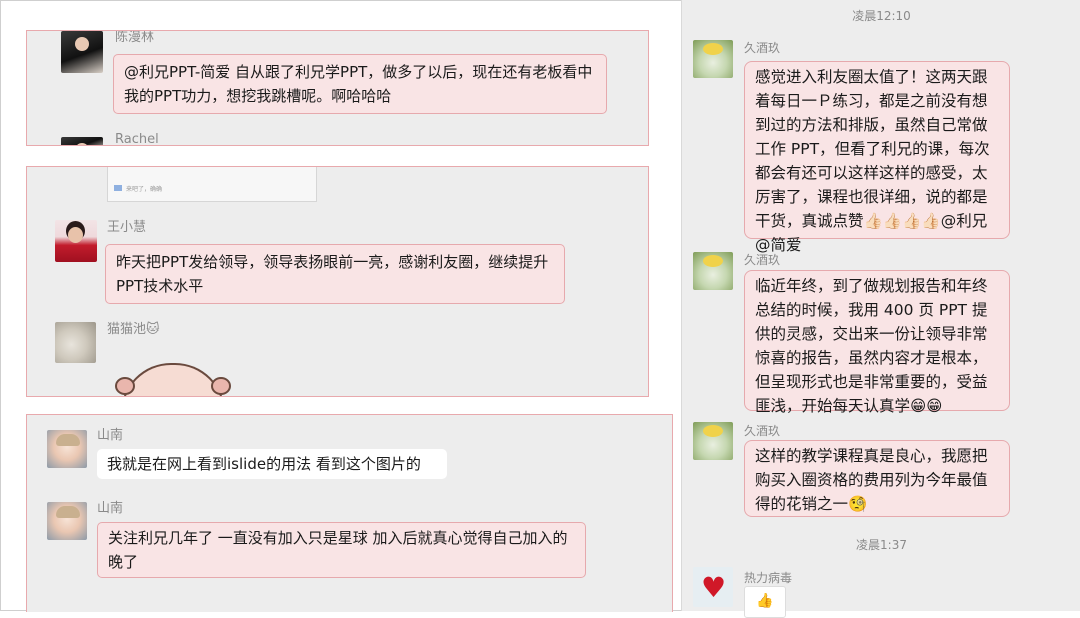 The width and height of the screenshot is (1080, 618). Describe the element at coordinates (212, 184) in the screenshot. I see `image-thumbnail: 来吧了，确确` at that location.